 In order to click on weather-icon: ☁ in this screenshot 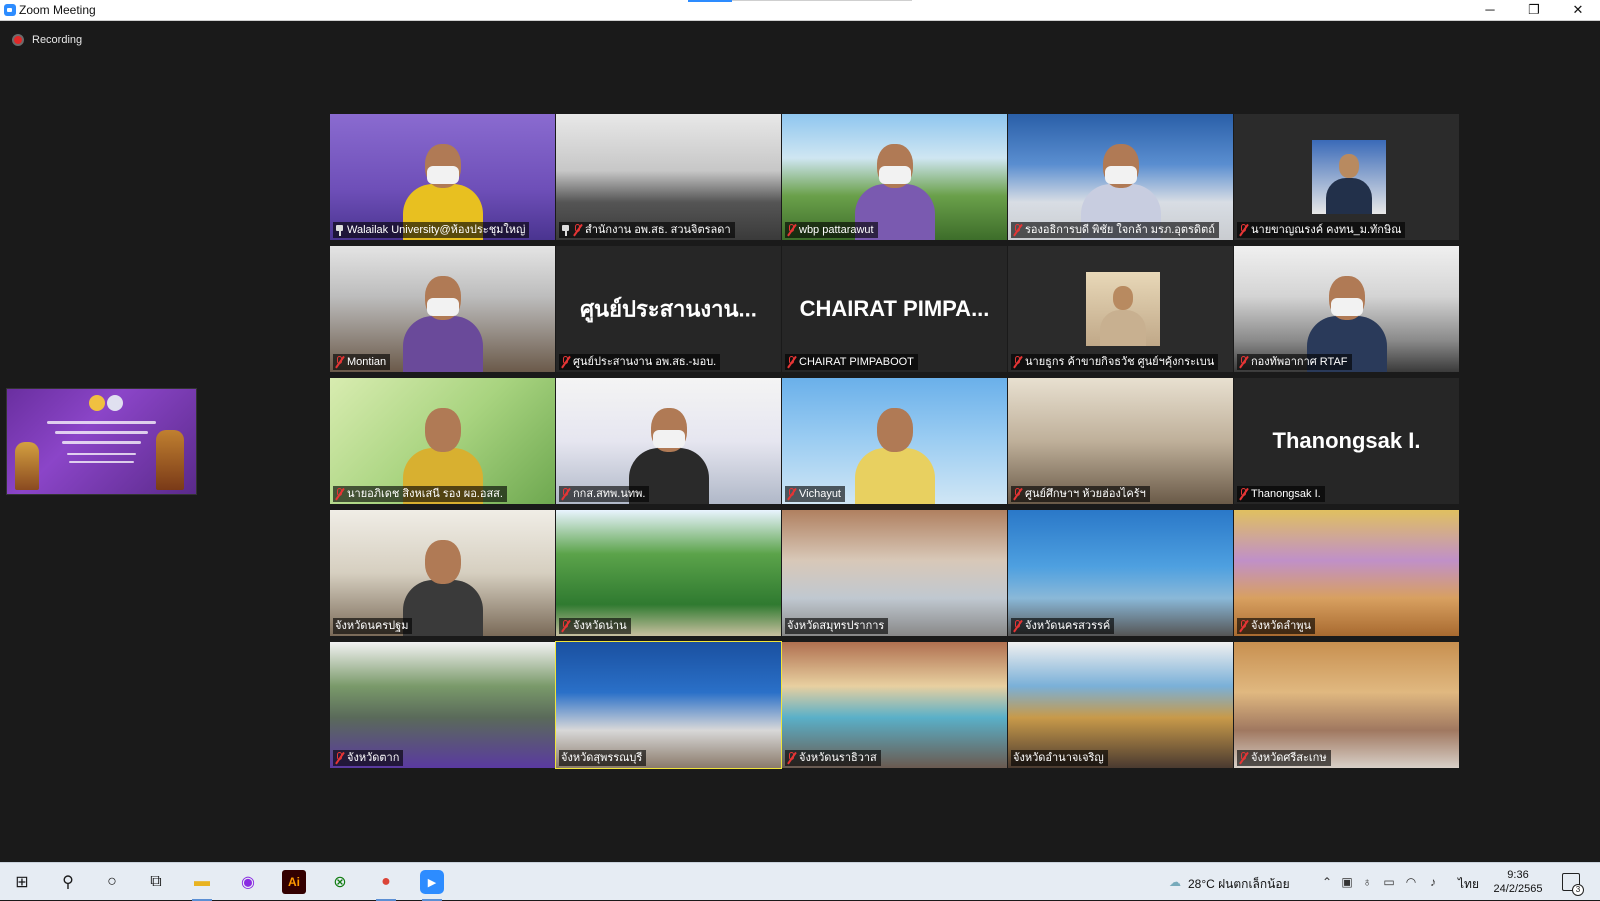, I will do `click(1175, 882)`.